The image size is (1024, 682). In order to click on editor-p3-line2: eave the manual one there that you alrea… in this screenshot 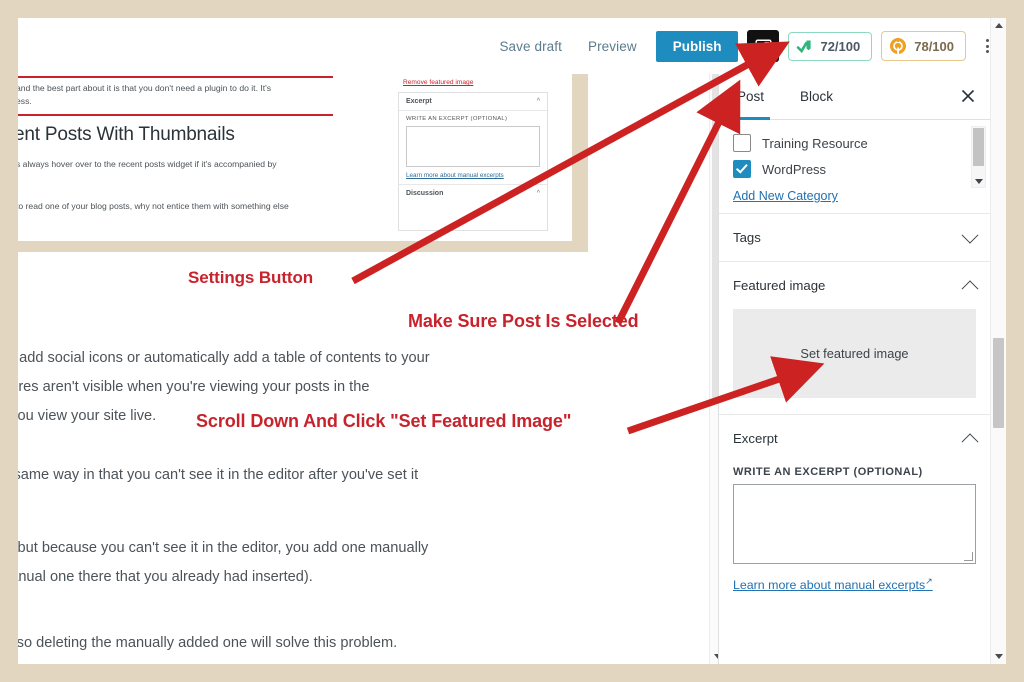, I will do `click(165, 577)`.